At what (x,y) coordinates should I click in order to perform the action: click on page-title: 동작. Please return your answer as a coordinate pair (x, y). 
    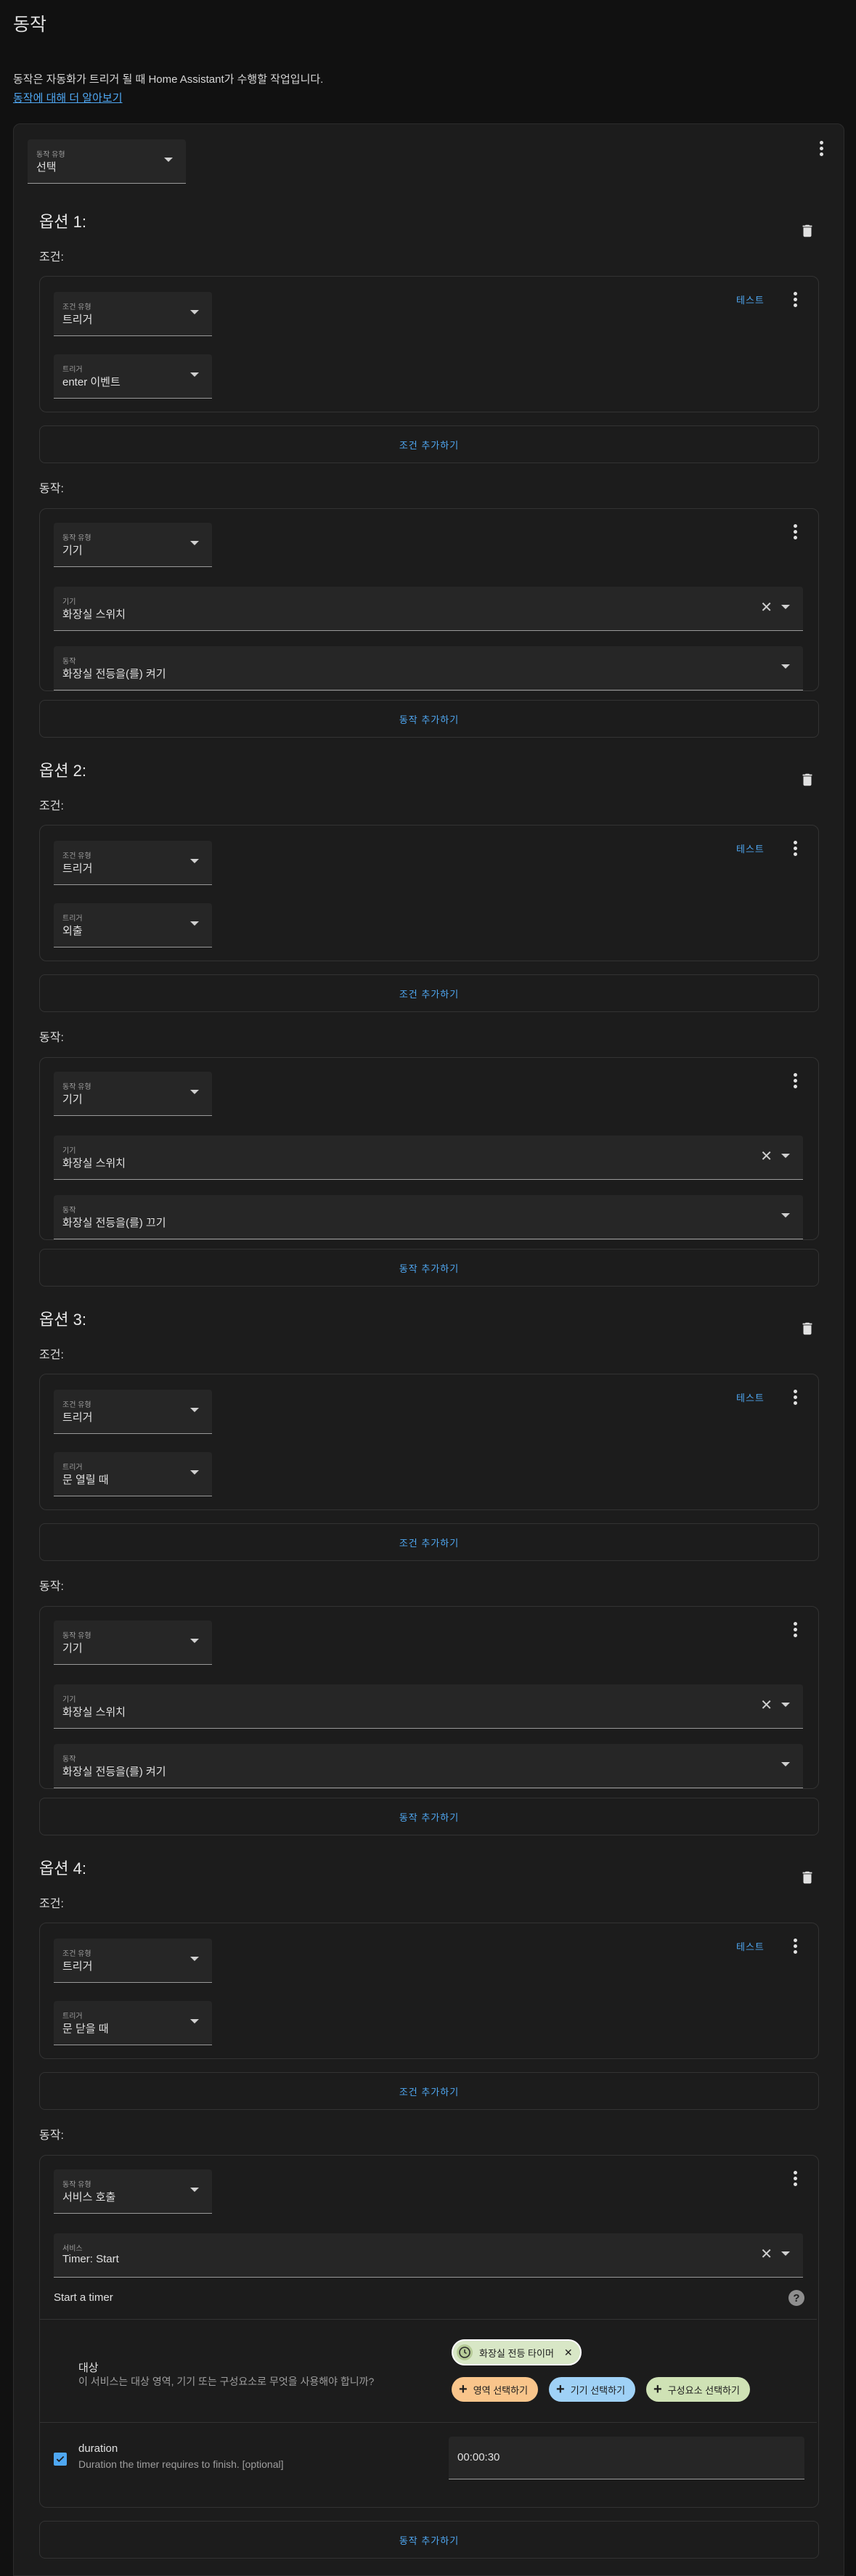
    Looking at the image, I should click on (30, 25).